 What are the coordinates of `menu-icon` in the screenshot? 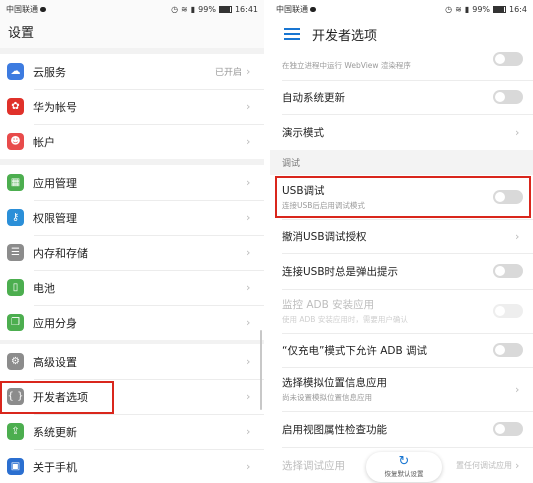 It's located at (292, 34).